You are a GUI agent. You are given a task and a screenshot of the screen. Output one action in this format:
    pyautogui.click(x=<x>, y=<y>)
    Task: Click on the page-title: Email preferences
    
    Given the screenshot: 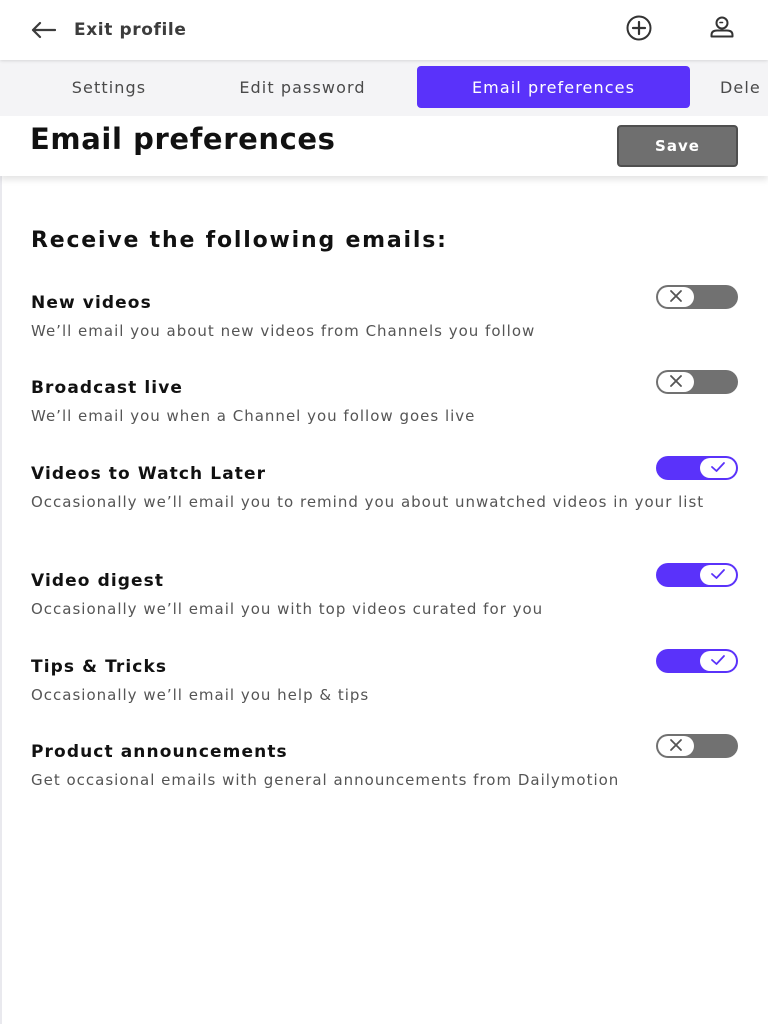 What is the action you would take?
    pyautogui.click(x=183, y=139)
    